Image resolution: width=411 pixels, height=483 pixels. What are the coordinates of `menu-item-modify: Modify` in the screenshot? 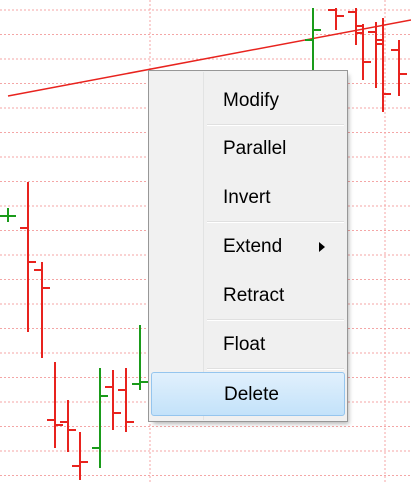 It's located at (248, 101).